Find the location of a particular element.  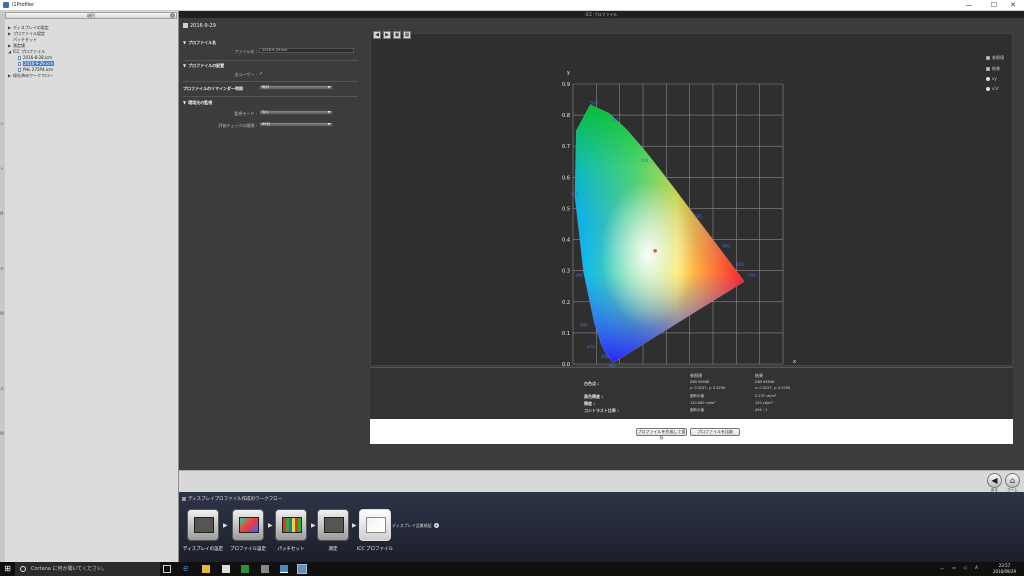

tree-item: 2016-9-29.icm is located at coordinates (36, 63).